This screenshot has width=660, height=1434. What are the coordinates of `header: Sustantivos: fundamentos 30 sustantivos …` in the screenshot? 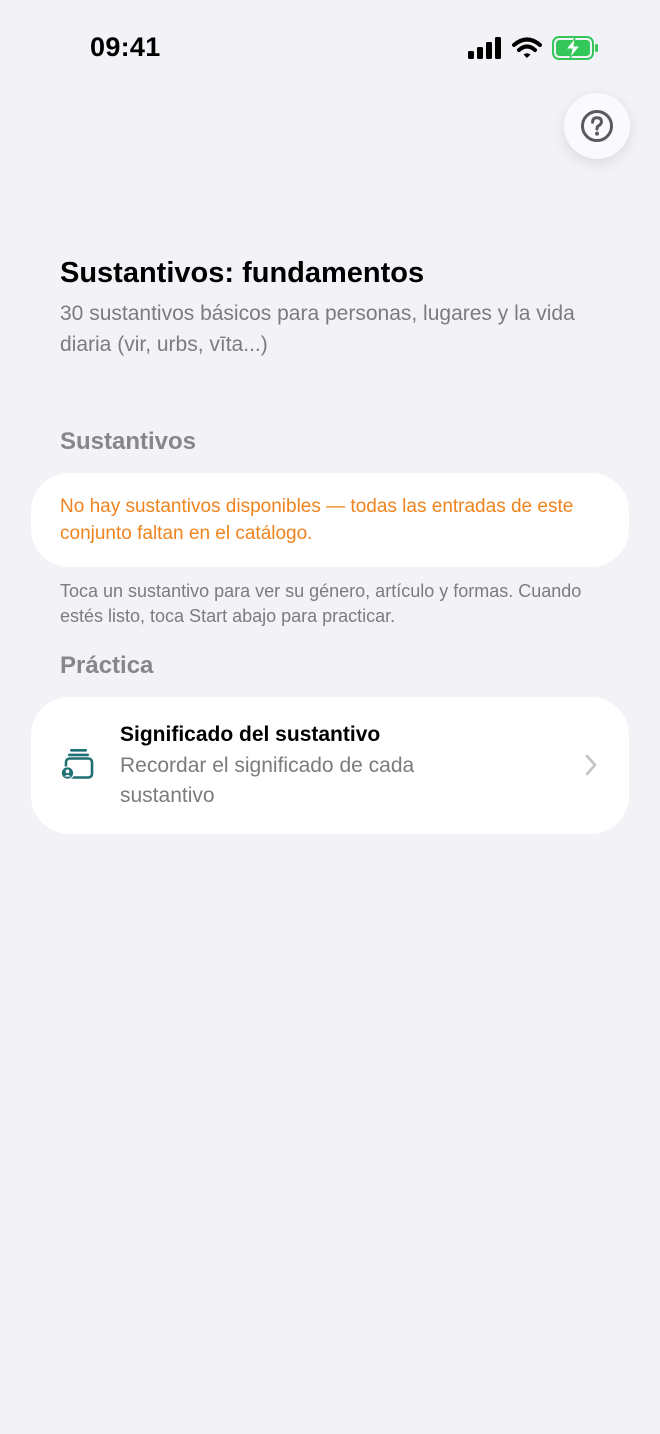 It's located at (330, 307).